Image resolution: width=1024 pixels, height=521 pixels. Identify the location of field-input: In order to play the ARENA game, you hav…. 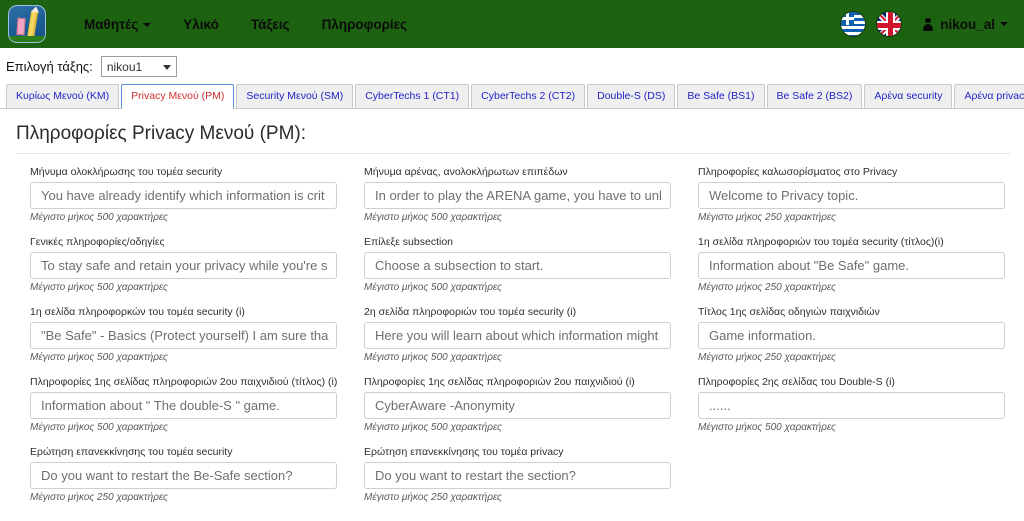
(517, 195).